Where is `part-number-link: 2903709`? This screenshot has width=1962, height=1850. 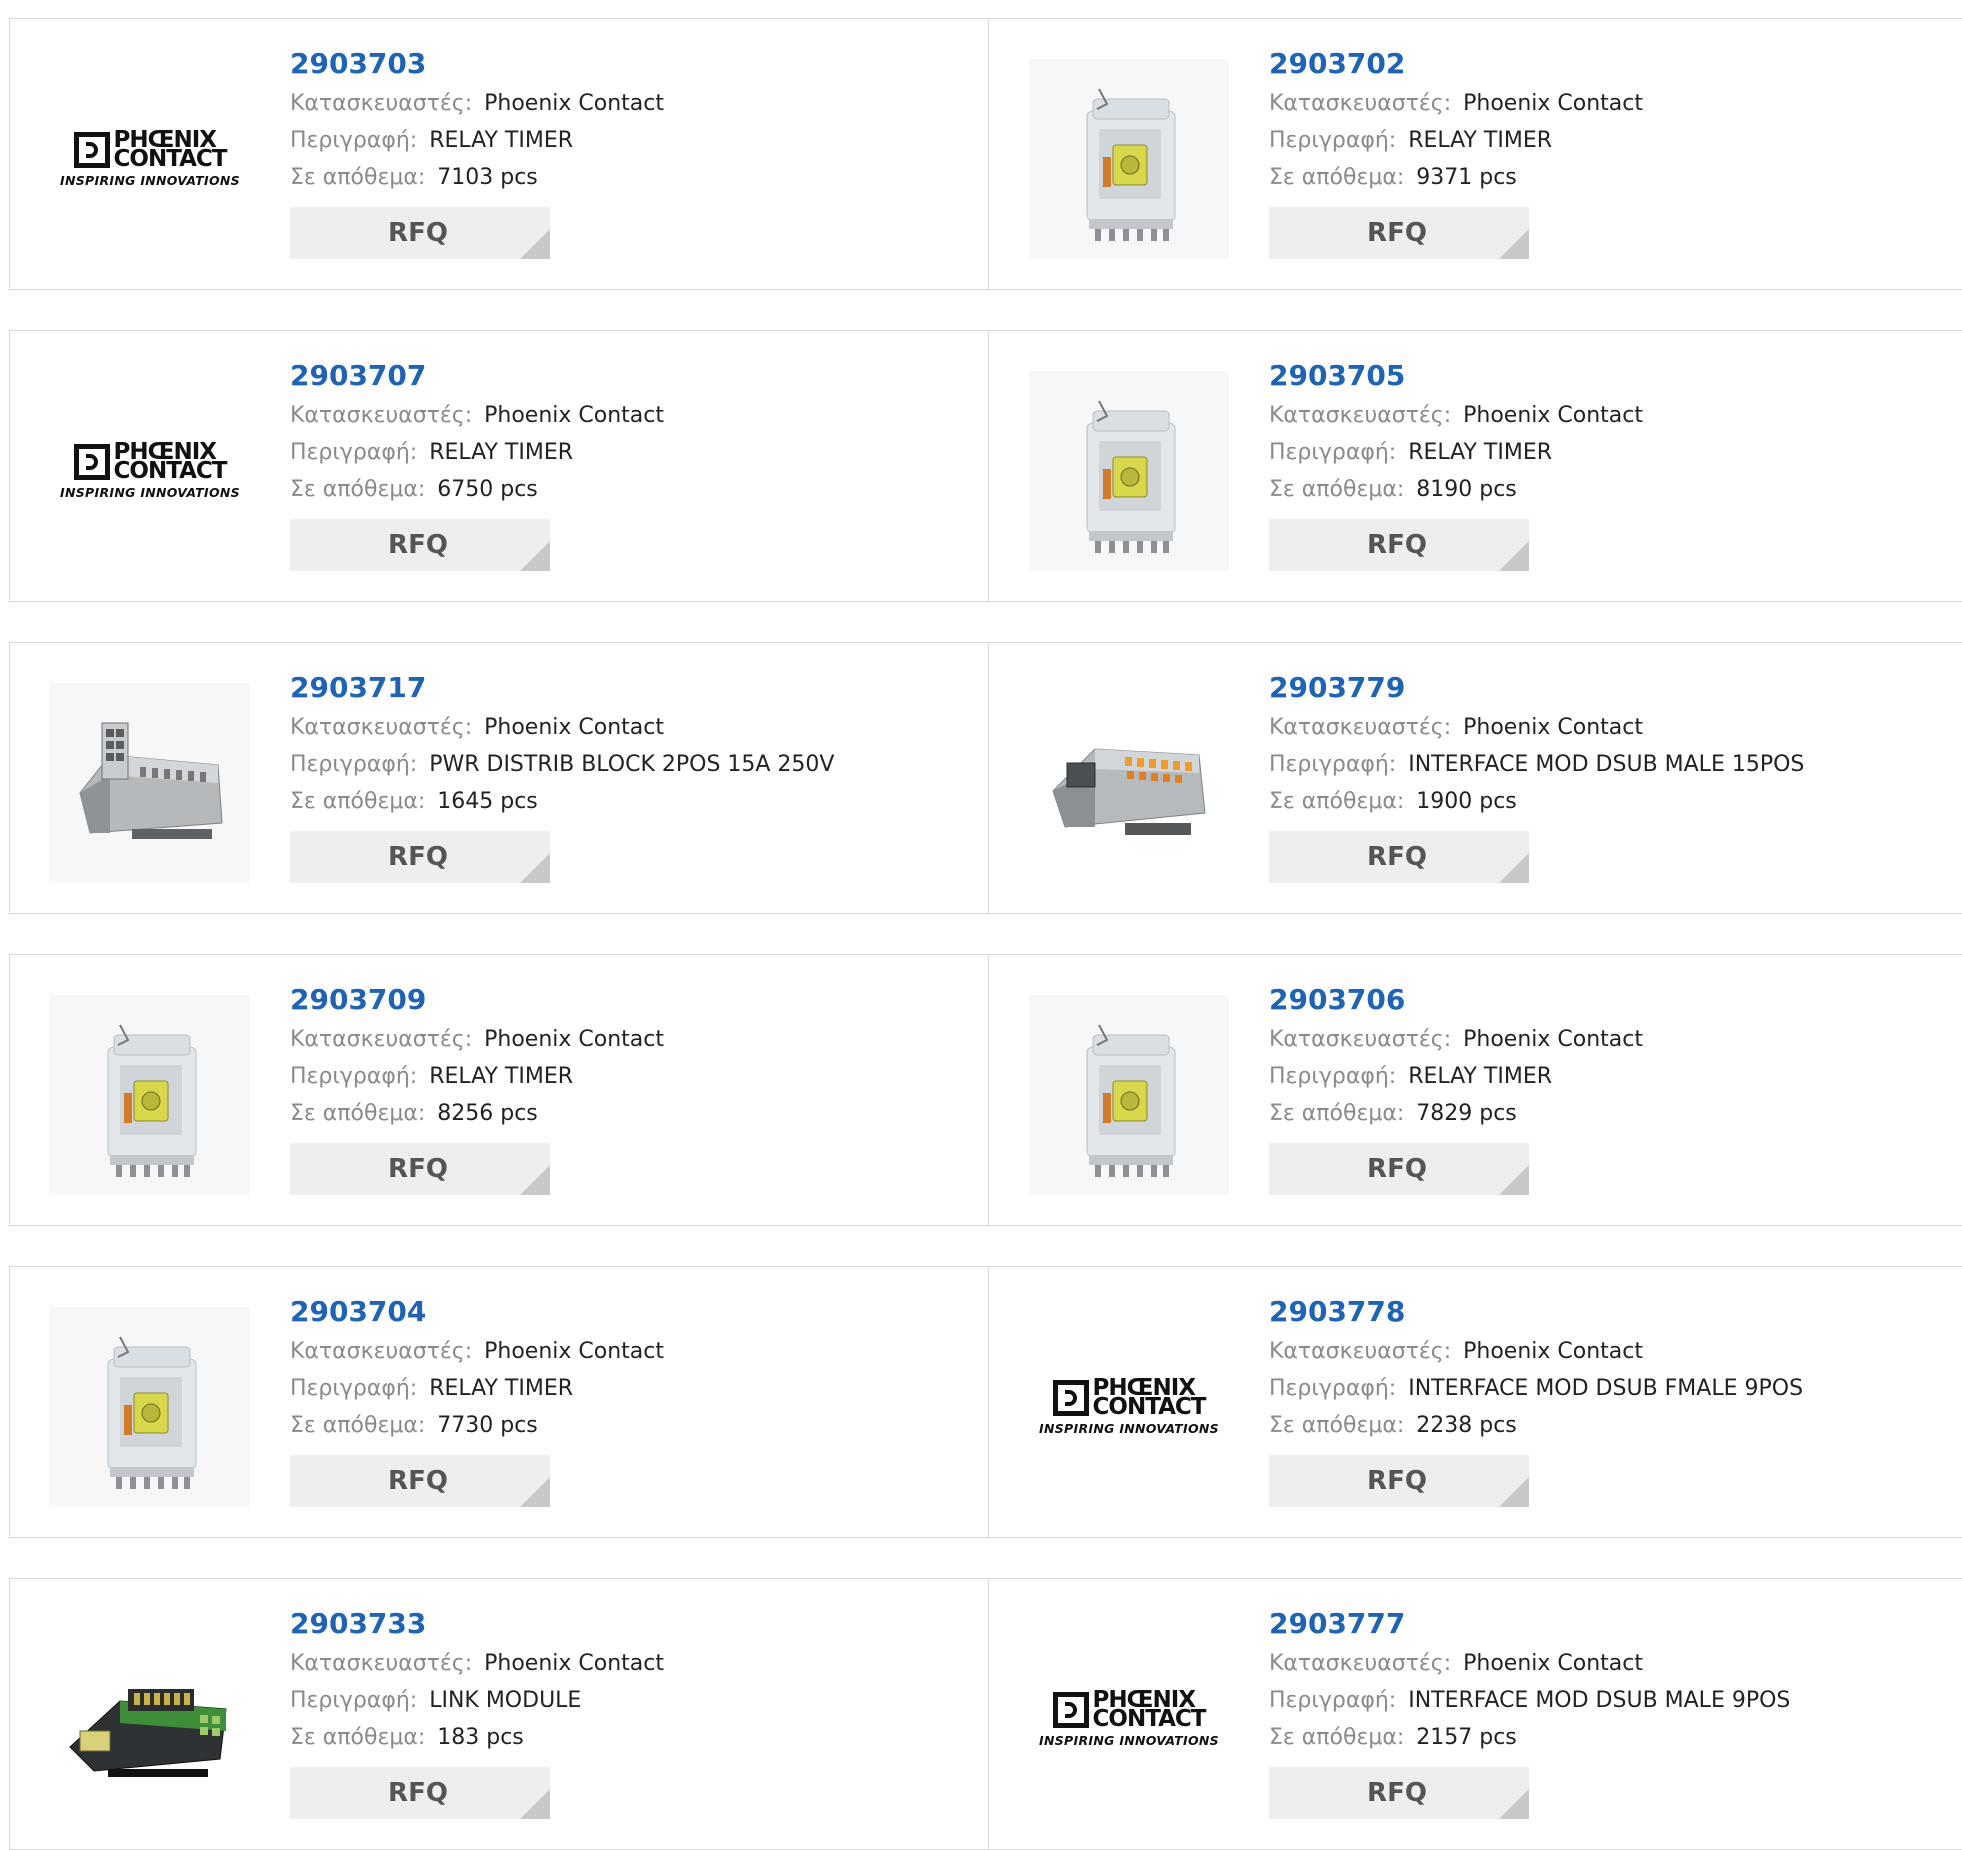
part-number-link: 2903709 is located at coordinates (477, 1002).